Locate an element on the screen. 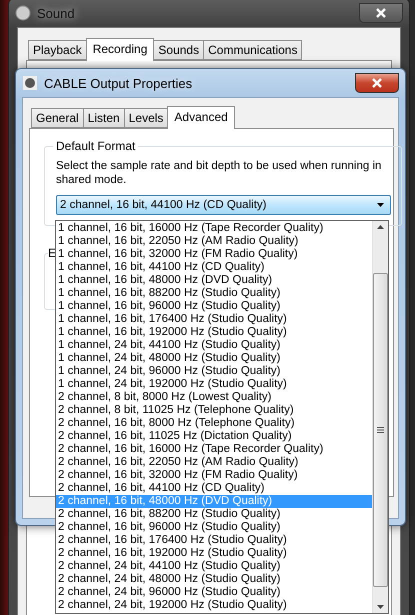 This screenshot has height=615, width=415. dropdown-option: 1 channel, 16 bit, 32000 Hz (FM Radio Quality) is located at coordinates (214, 254).